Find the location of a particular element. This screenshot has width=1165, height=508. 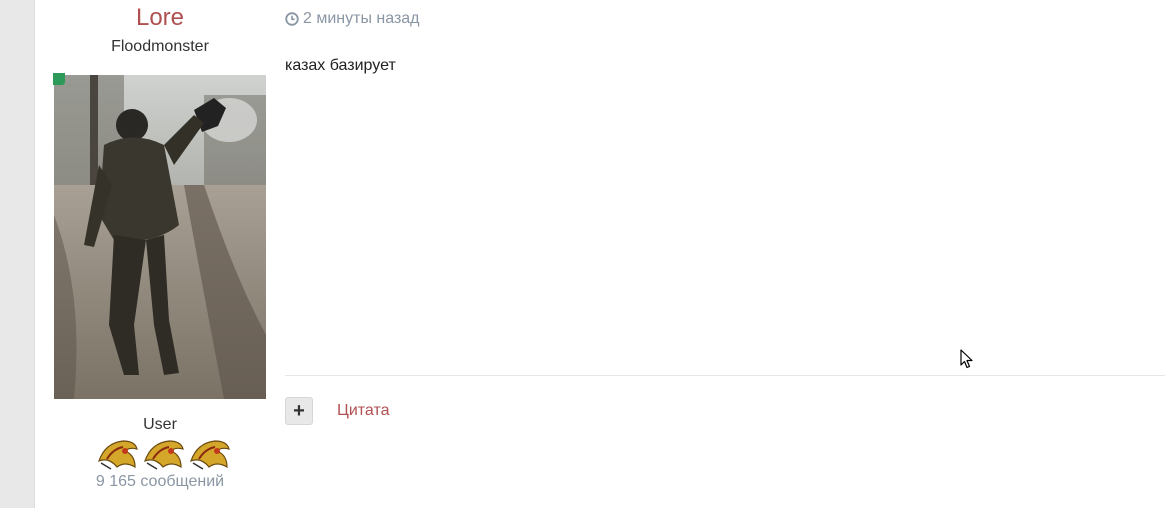

post-timestamp: 2 минуты назад is located at coordinates (352, 19).